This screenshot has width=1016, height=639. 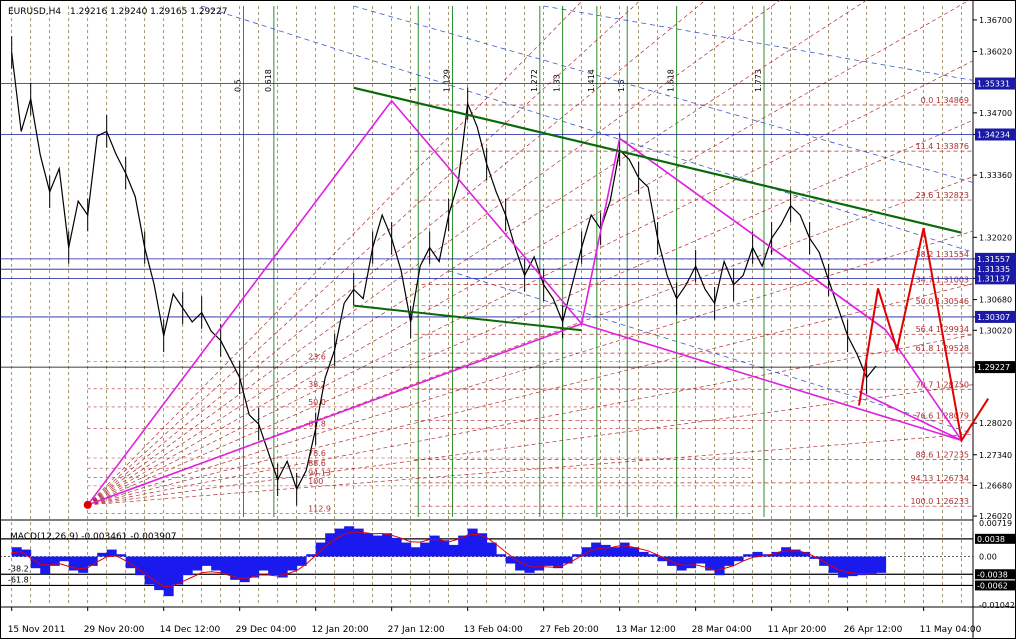 What do you see at coordinates (114, 630) in the screenshot?
I see `time-label: 29 Nov 20:00` at bounding box center [114, 630].